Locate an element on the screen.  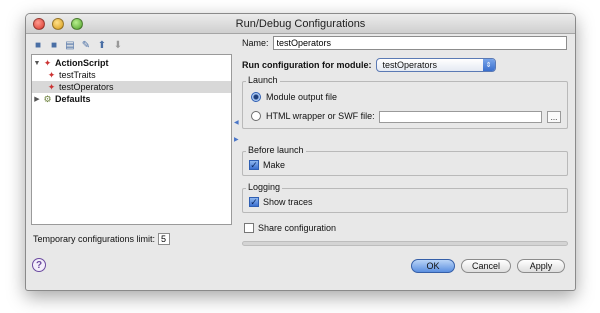
edit-defaults-icon: ✎ is located at coordinates (86, 45).